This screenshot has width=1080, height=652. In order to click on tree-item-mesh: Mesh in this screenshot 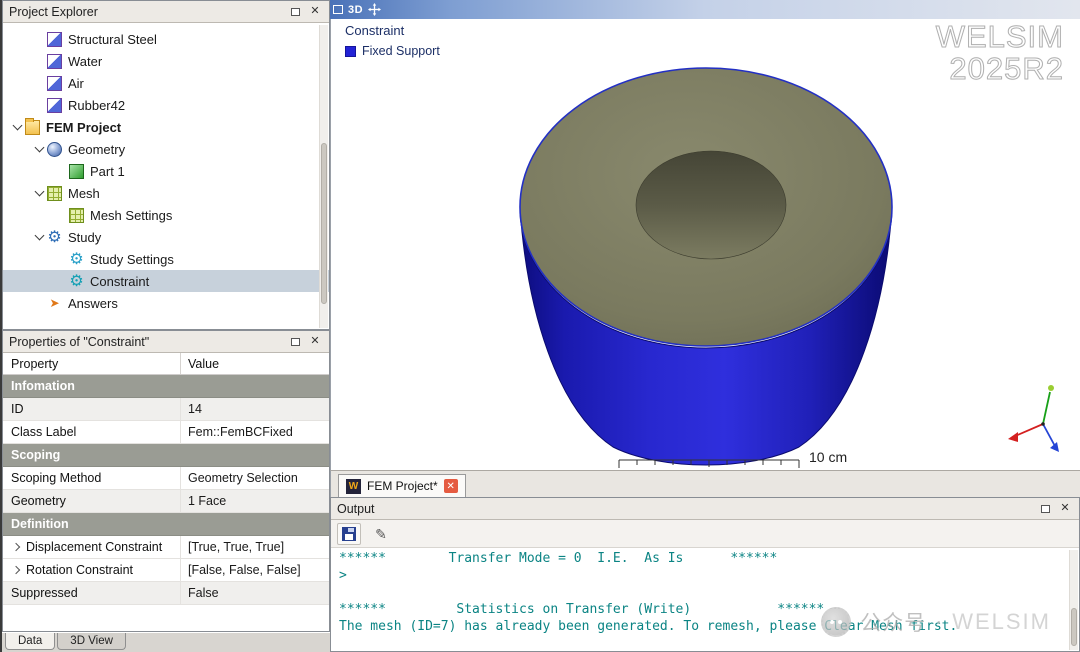, I will do `click(166, 193)`.